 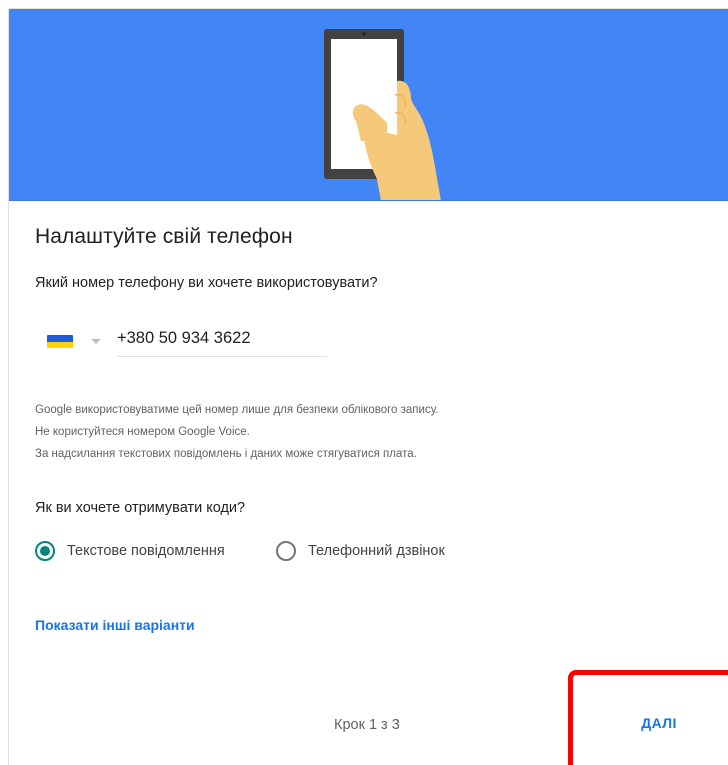 I want to click on radio-phone-call: Телефонний дзвінок, so click(x=376, y=551).